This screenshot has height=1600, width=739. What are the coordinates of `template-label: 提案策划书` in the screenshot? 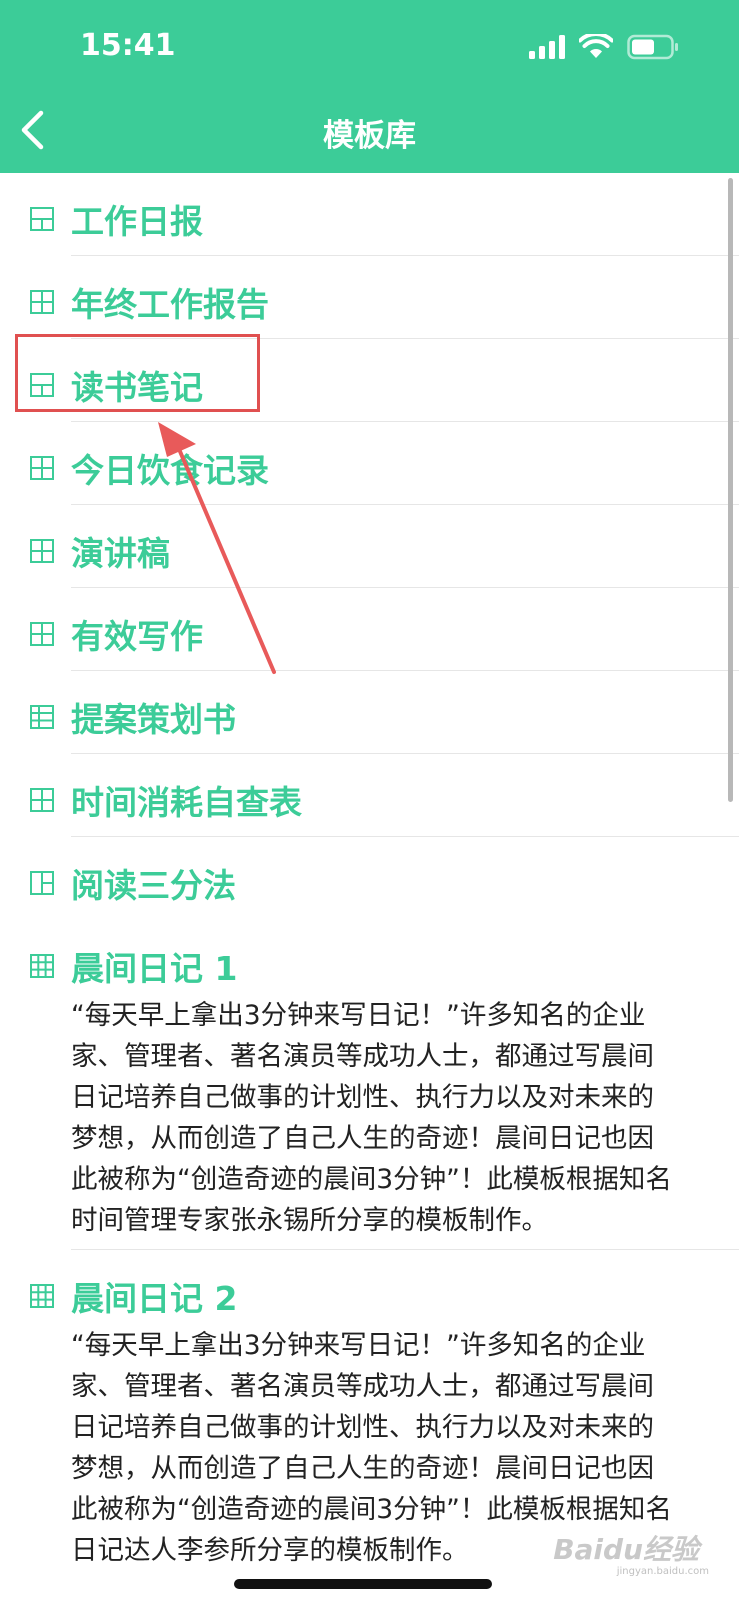 It's located at (153, 719).